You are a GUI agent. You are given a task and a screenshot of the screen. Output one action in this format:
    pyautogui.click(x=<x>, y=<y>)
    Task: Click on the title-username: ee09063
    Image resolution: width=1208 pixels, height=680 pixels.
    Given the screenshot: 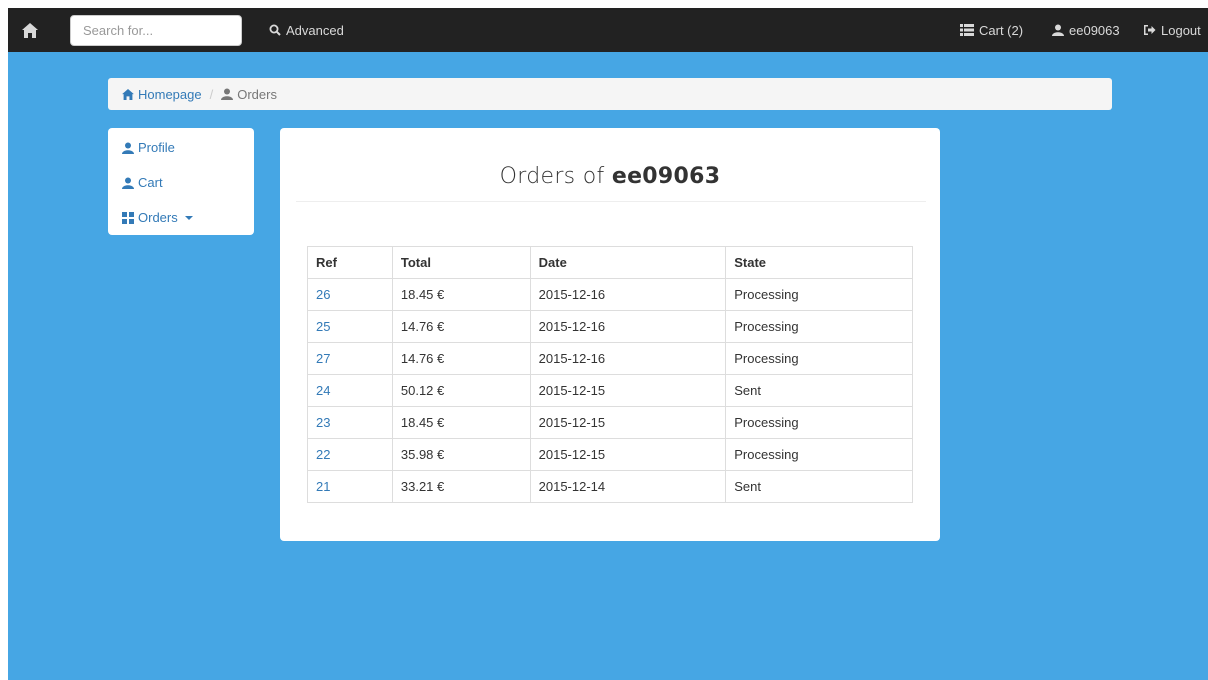 What is the action you would take?
    pyautogui.click(x=666, y=176)
    